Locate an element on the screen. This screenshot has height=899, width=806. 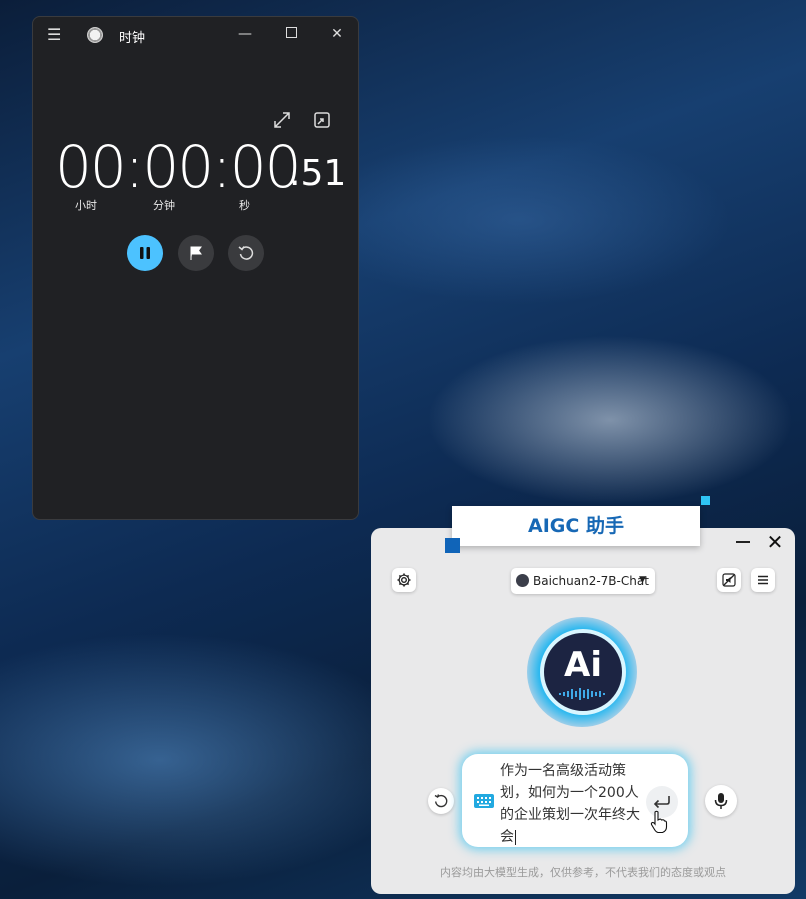
chevron-down-icon: ▼ is located at coordinates (642, 580).